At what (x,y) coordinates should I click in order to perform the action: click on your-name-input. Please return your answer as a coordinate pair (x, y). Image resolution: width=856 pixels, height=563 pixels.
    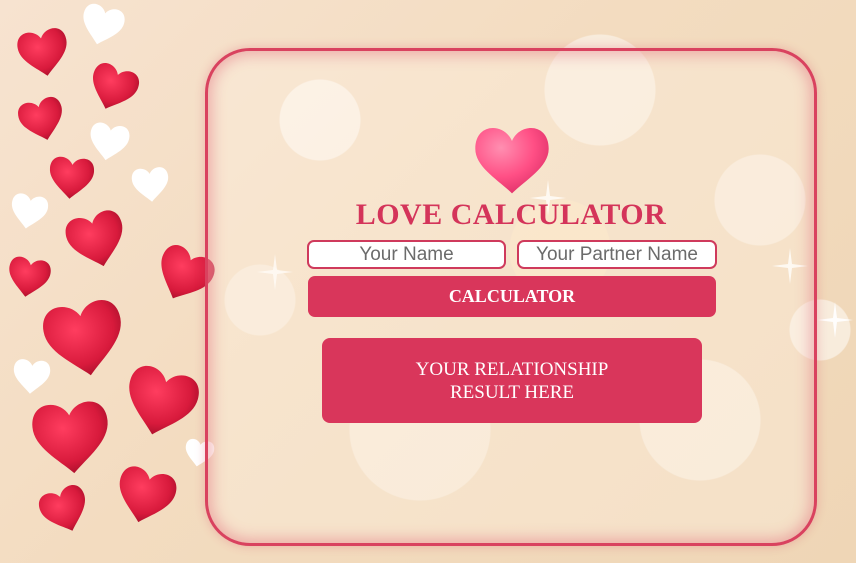
    Looking at the image, I should click on (406, 254).